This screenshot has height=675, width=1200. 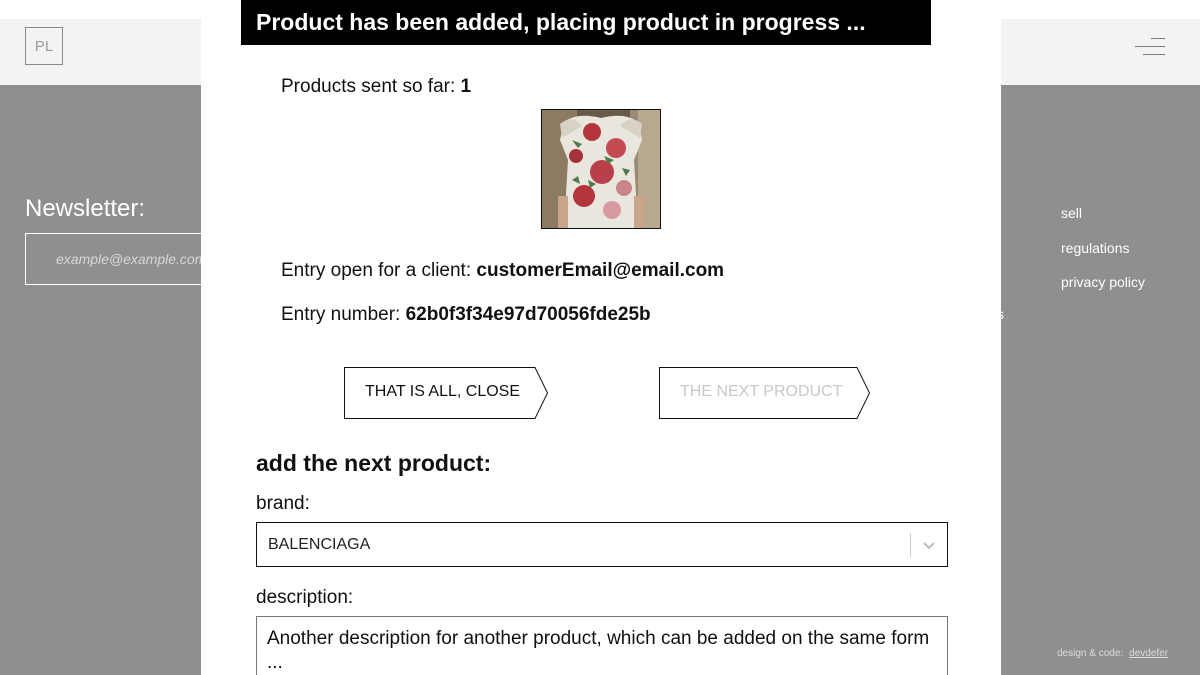 I want to click on entry-number-row: Entry number: 62b0f3f34e97d70056fde25b, so click(x=466, y=315).